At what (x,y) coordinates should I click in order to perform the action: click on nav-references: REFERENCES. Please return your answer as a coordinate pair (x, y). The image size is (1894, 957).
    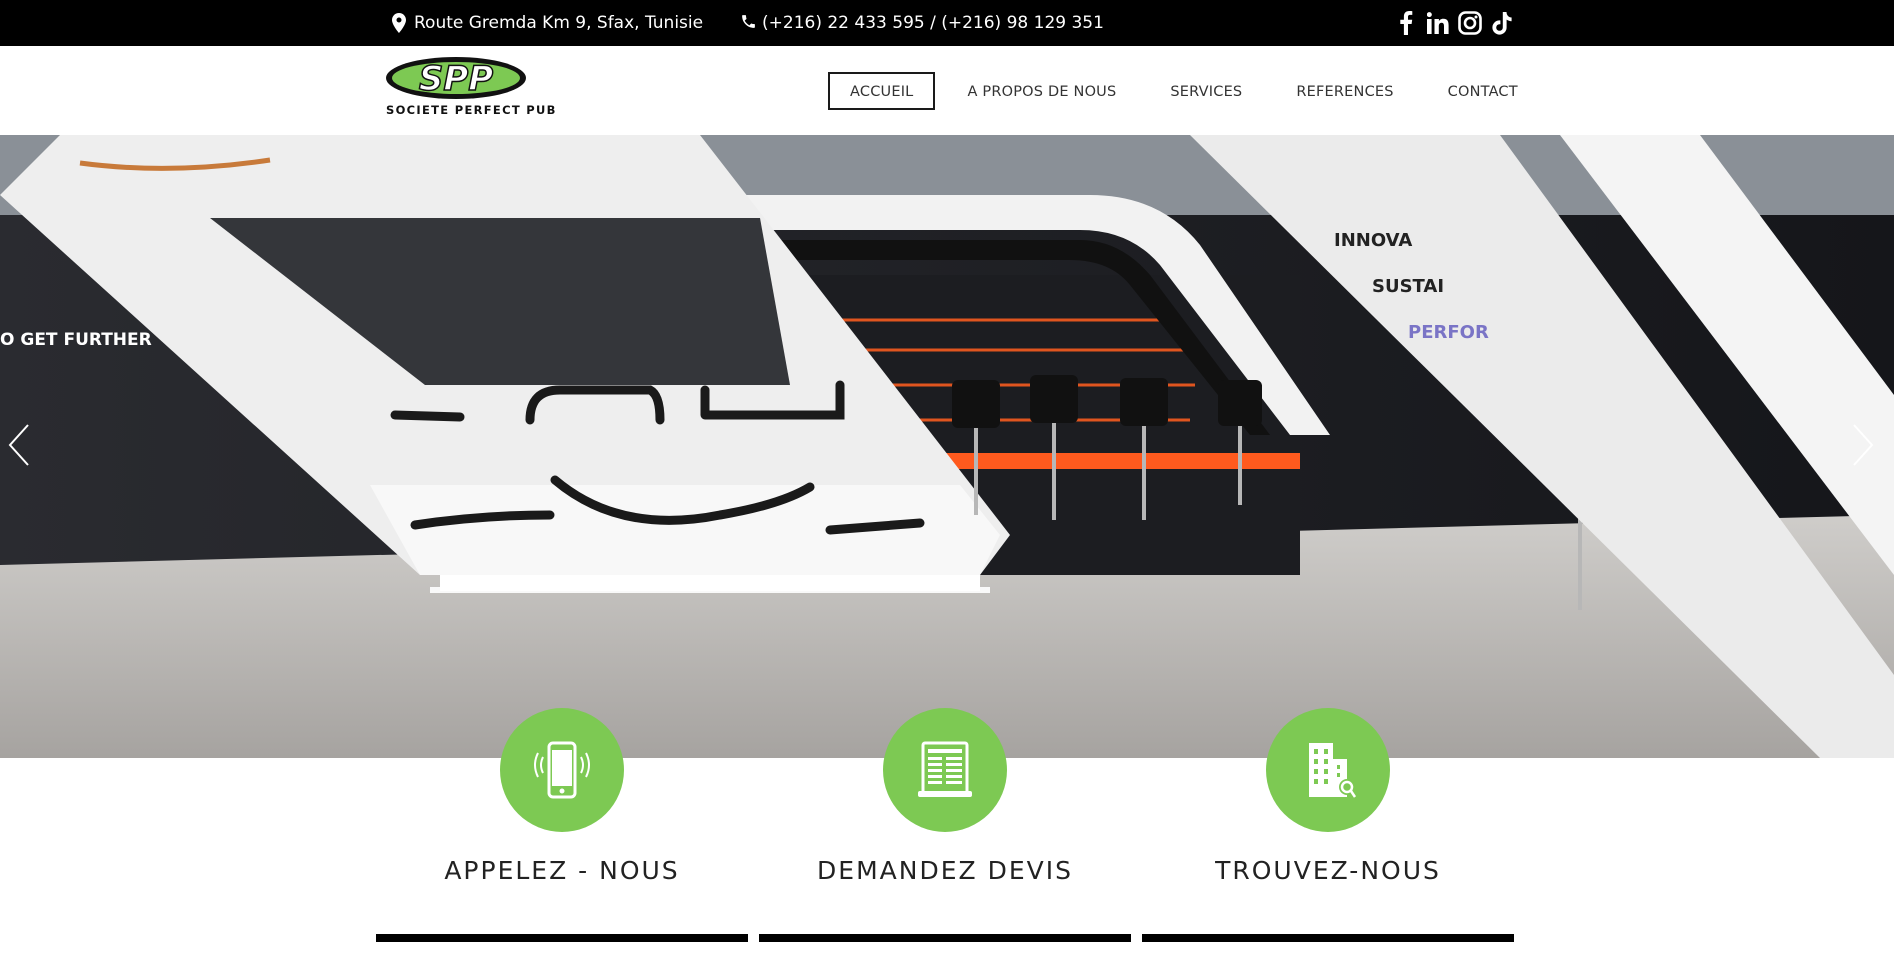
    Looking at the image, I should click on (1344, 91).